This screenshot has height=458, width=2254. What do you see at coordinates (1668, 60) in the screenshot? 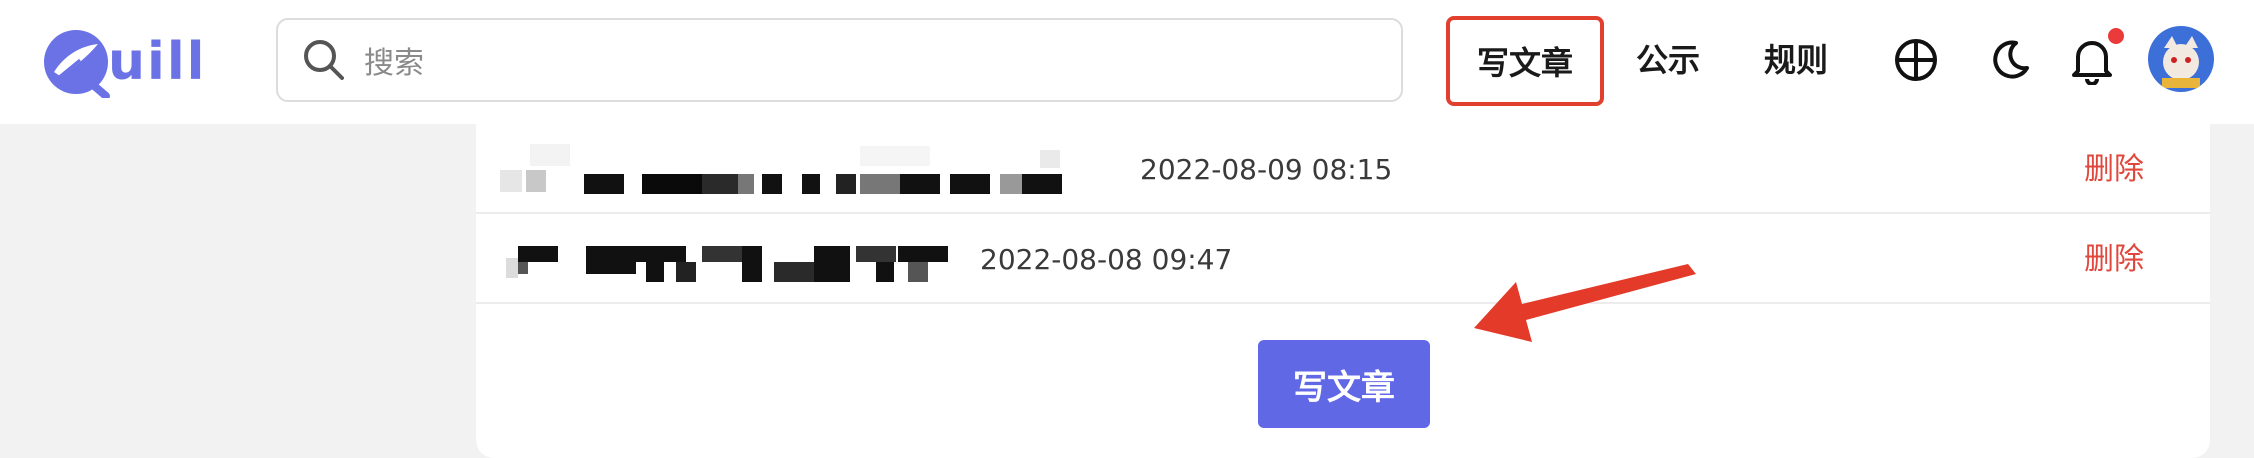
I see `nav-announcement: 公示` at bounding box center [1668, 60].